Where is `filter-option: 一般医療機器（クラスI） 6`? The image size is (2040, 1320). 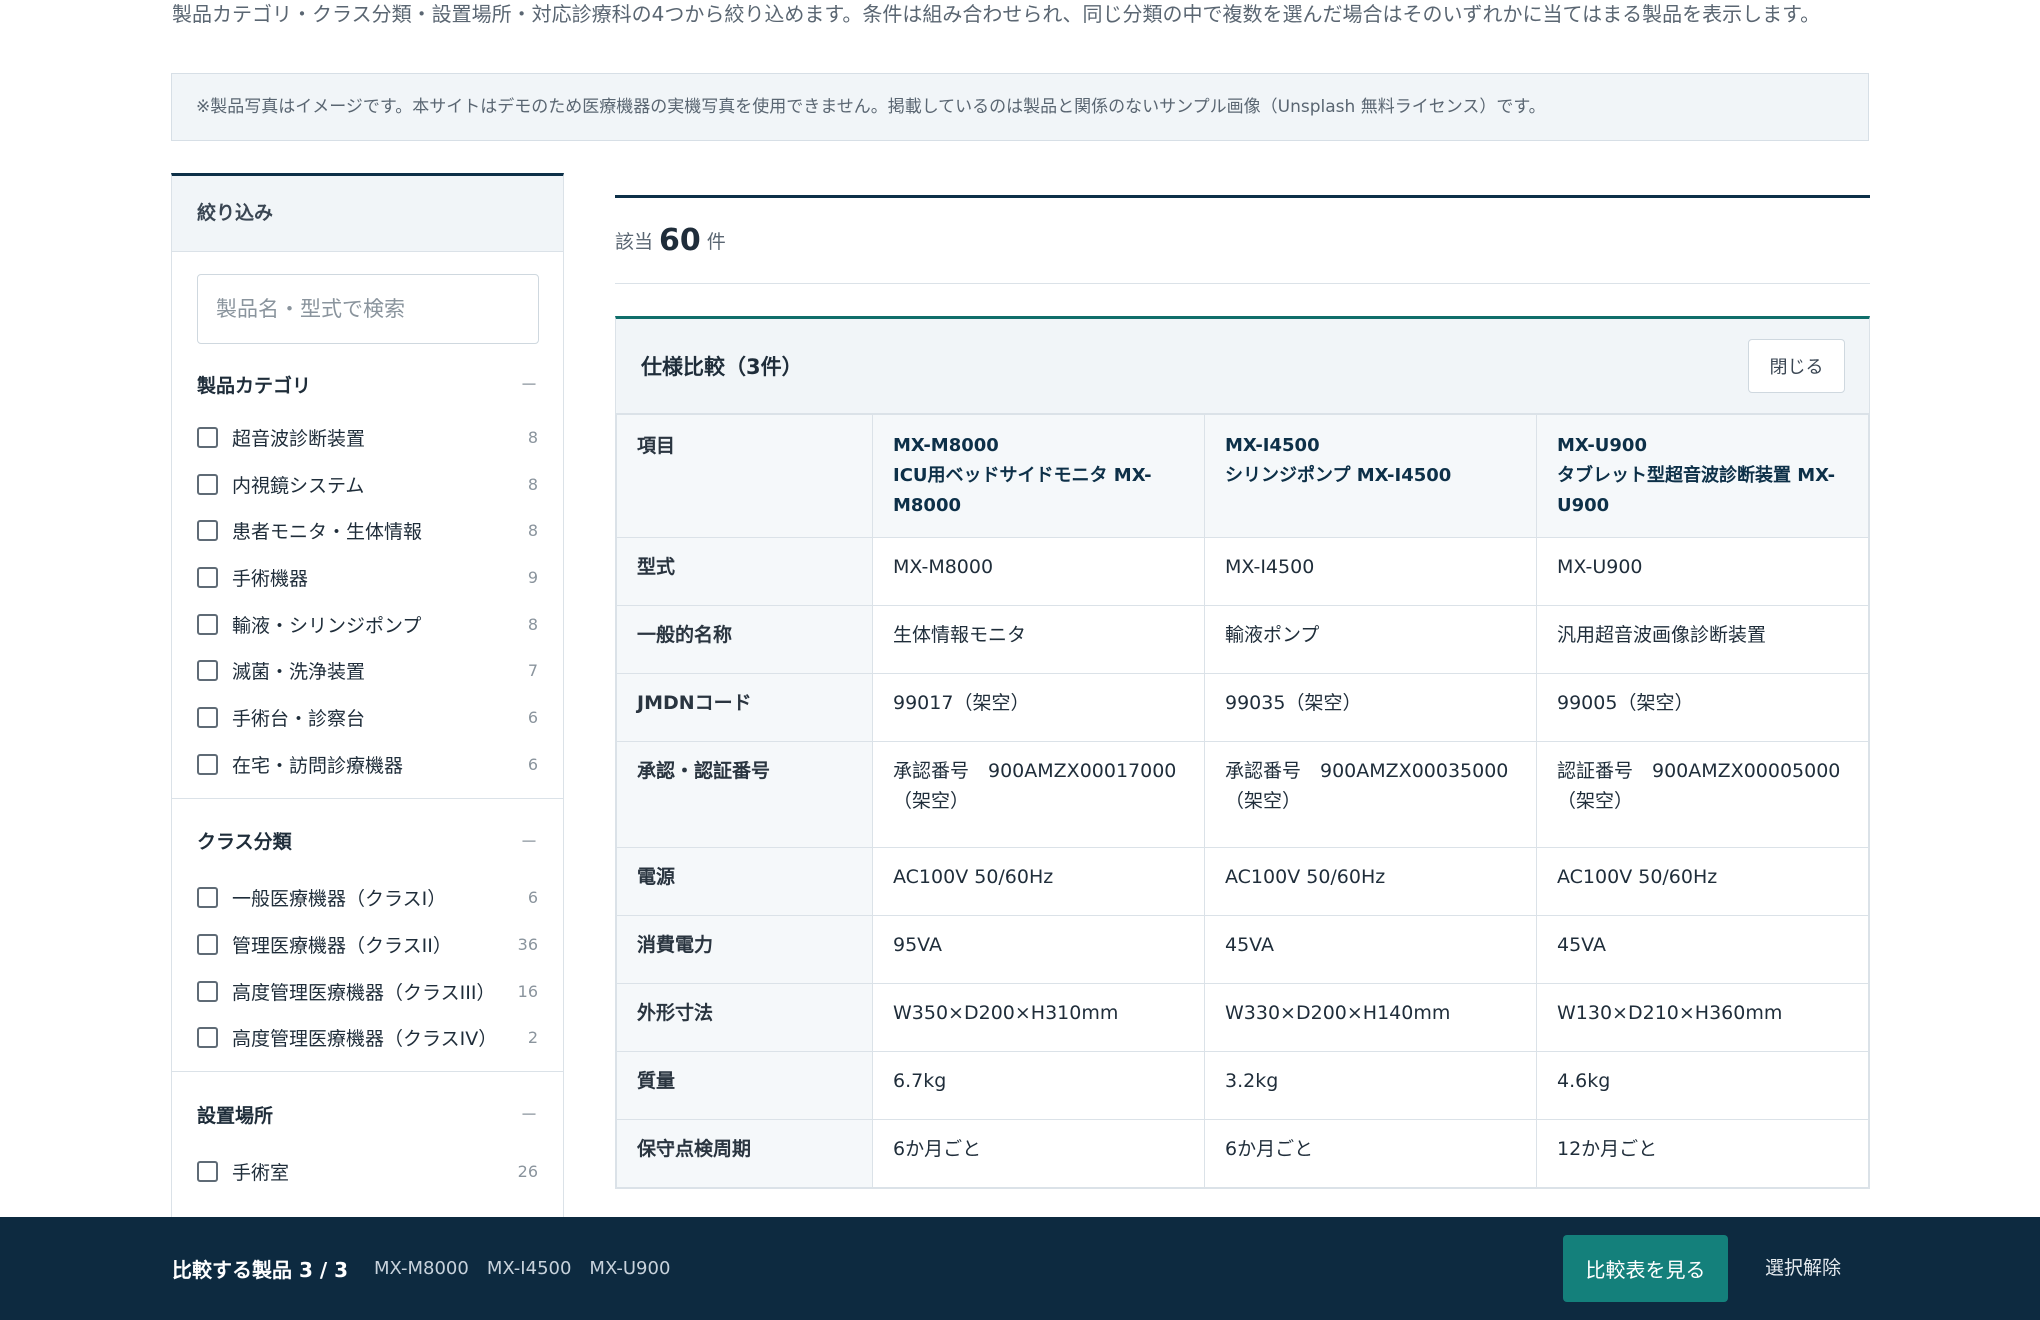
filter-option: 一般医療機器（クラスI） 6 is located at coordinates (367, 898).